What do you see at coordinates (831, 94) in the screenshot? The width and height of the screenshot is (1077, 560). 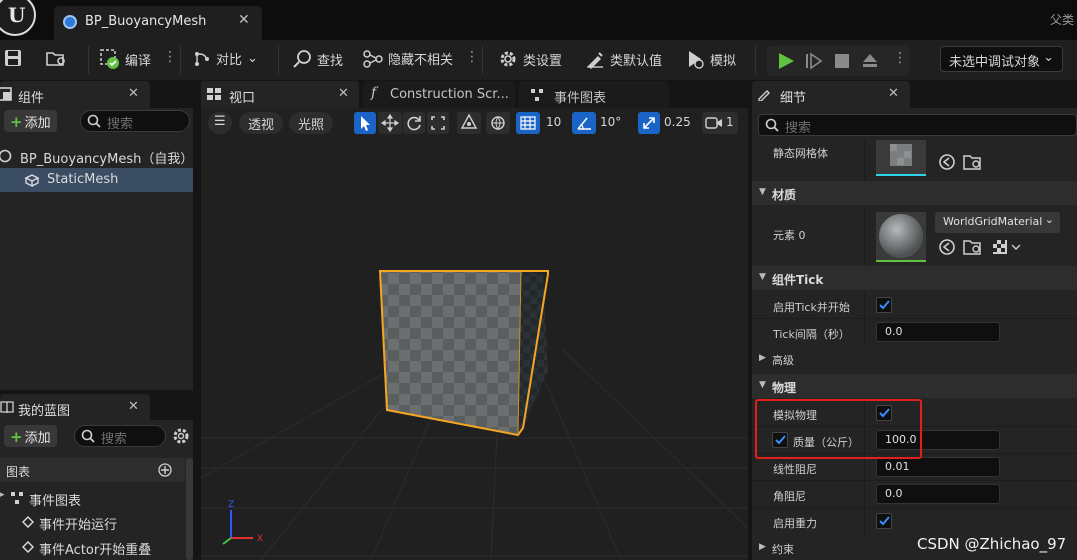 I see `tab-details: 细节 ✕` at bounding box center [831, 94].